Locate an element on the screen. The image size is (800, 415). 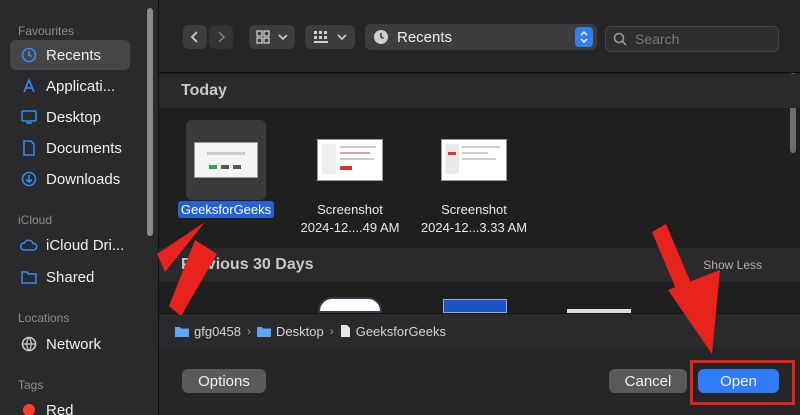
sidebar-scrollbar is located at coordinates (150, 122).